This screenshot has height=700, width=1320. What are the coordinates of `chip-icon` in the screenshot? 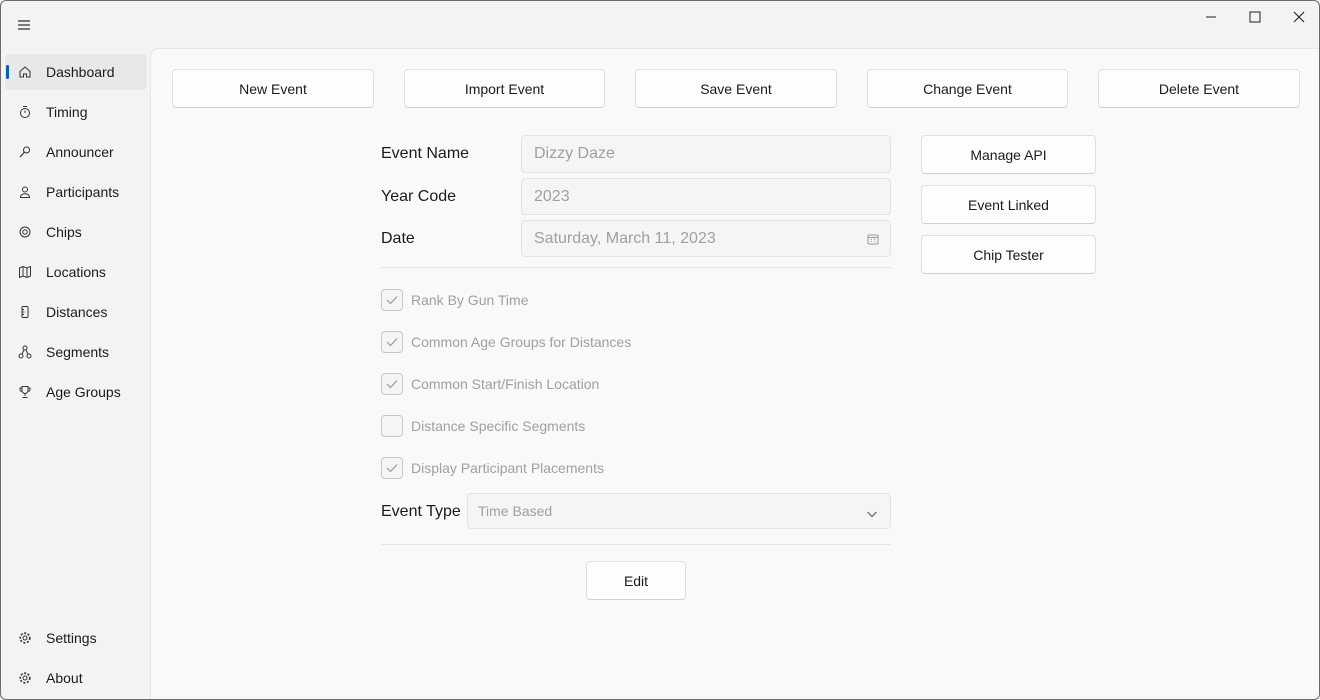 It's located at (25, 232).